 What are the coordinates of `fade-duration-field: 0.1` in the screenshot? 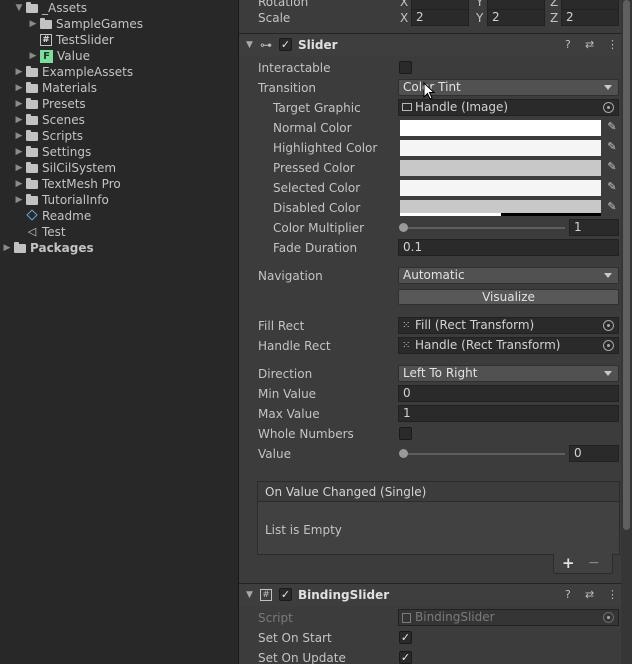 It's located at (508, 247).